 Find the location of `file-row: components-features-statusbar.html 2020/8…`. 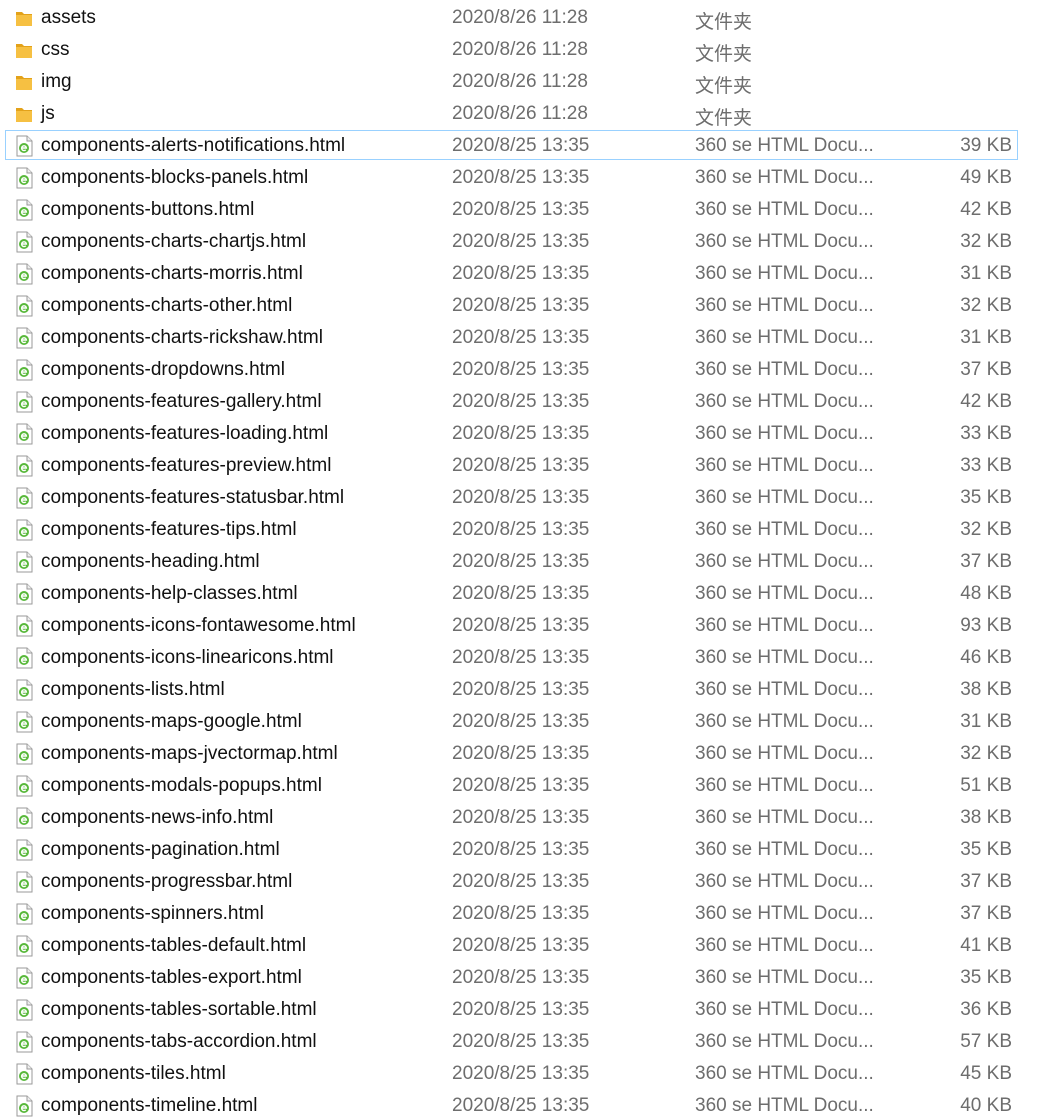

file-row: components-features-statusbar.html 2020/8… is located at coordinates (511, 497).